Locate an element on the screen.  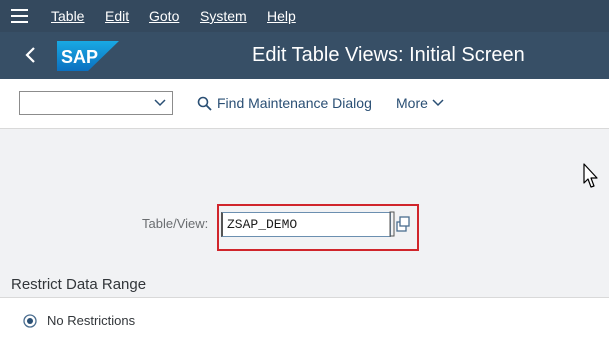
menu-item-label: Help is located at coordinates (281, 16).